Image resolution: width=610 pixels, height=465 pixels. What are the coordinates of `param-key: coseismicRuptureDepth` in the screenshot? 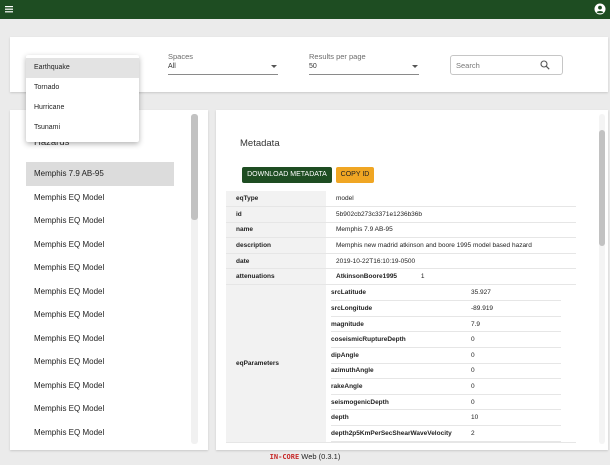 It's located at (401, 339).